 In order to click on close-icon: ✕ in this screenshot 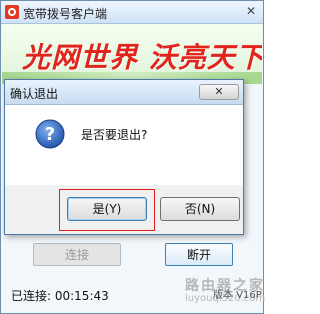, I will do `click(219, 91)`.